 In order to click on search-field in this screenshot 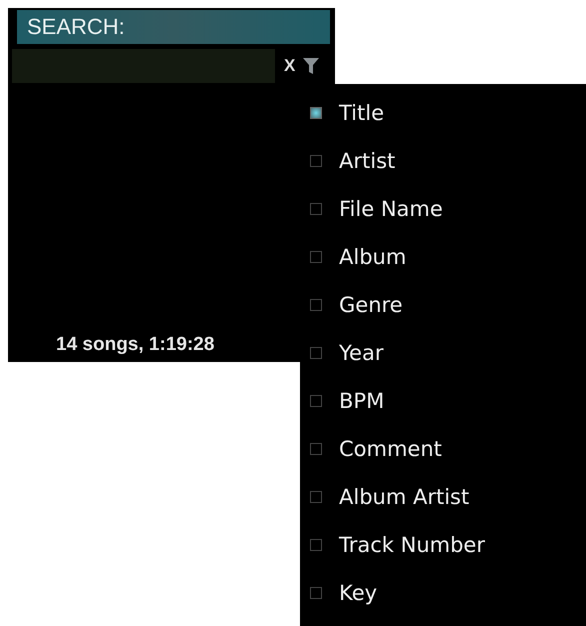, I will do `click(143, 66)`.